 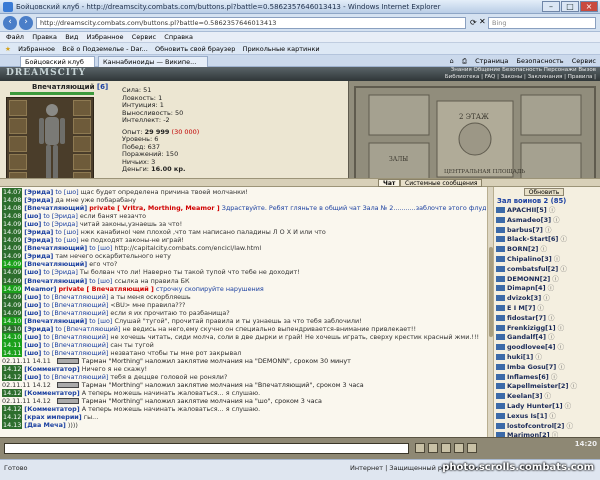 What do you see at coordinates (530, 426) in the screenshot?
I see `user-name: lostofcontrol` at bounding box center [530, 426].